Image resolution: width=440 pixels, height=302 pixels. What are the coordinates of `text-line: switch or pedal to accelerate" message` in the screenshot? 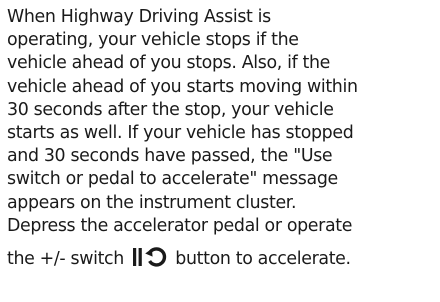 It's located at (172, 179).